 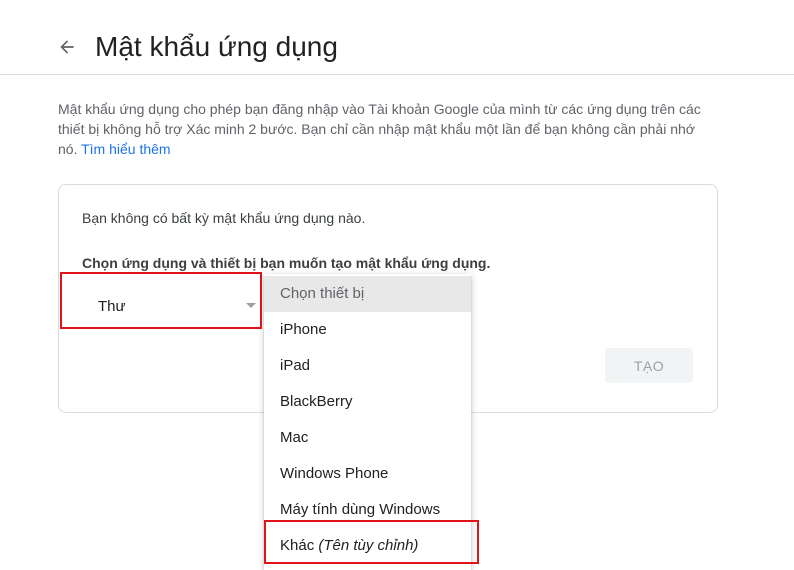 I want to click on device-option-windows-phone: Windows Phone, so click(x=367, y=474).